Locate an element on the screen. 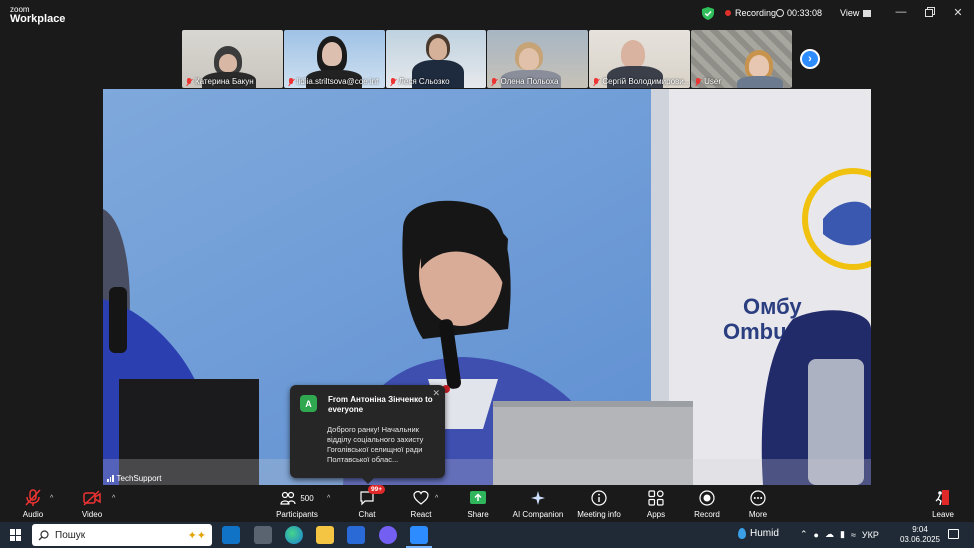  participant-tile: Олена Польоха is located at coordinates (538, 59).